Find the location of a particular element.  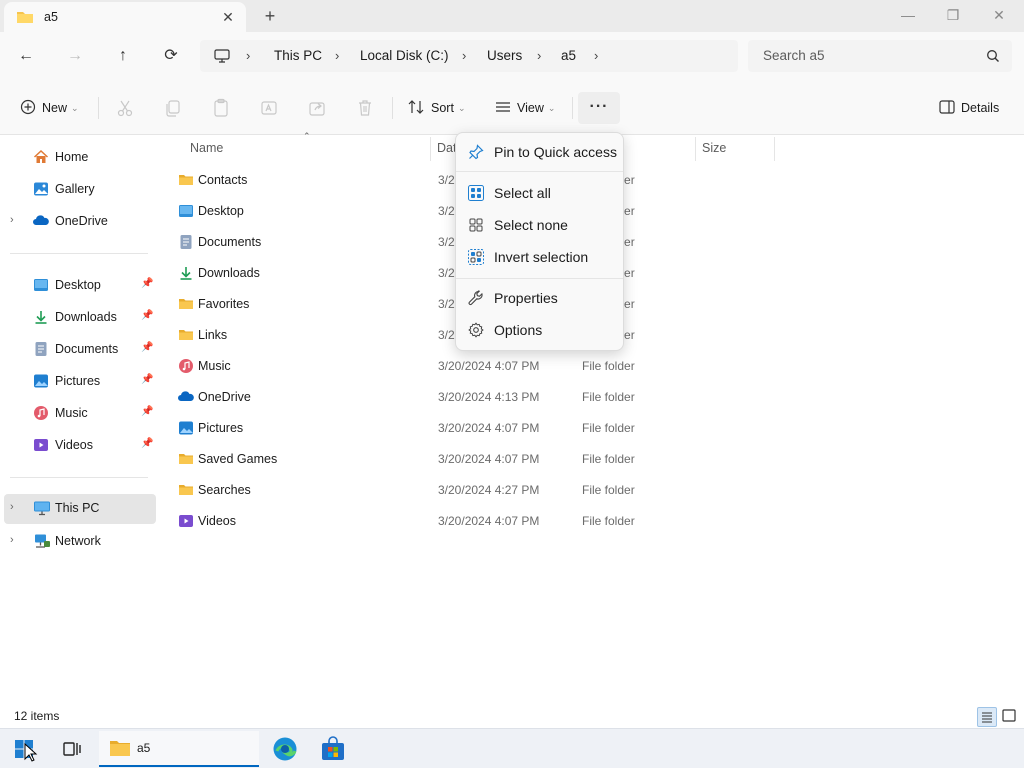

sidebar-item-label: This PC is located at coordinates (77, 508).